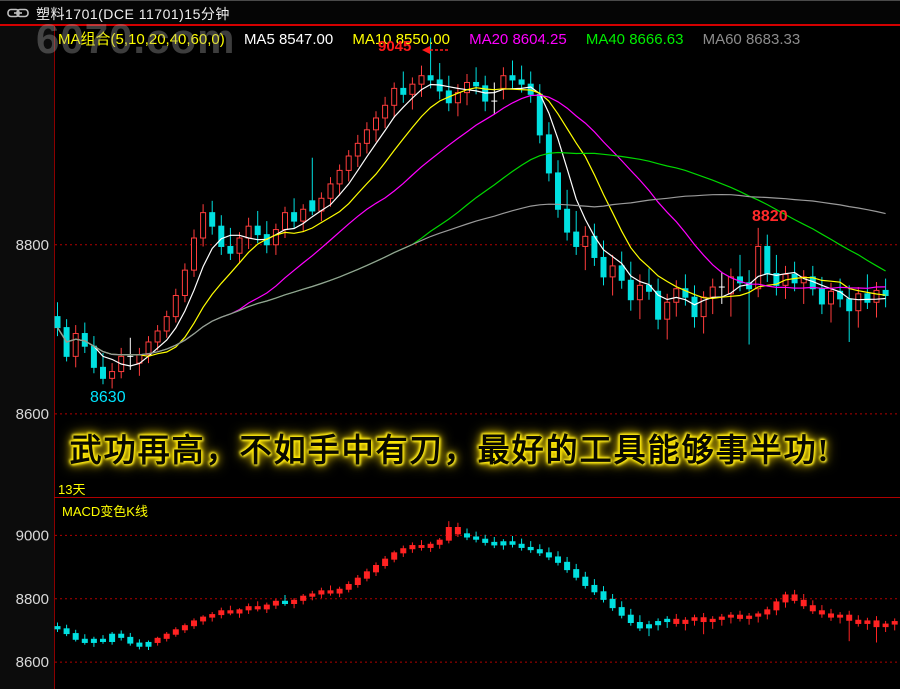 Image resolution: width=900 pixels, height=689 pixels. Describe the element at coordinates (770, 216) in the screenshot. I see `bounce-price-annotation: 8820` at that location.